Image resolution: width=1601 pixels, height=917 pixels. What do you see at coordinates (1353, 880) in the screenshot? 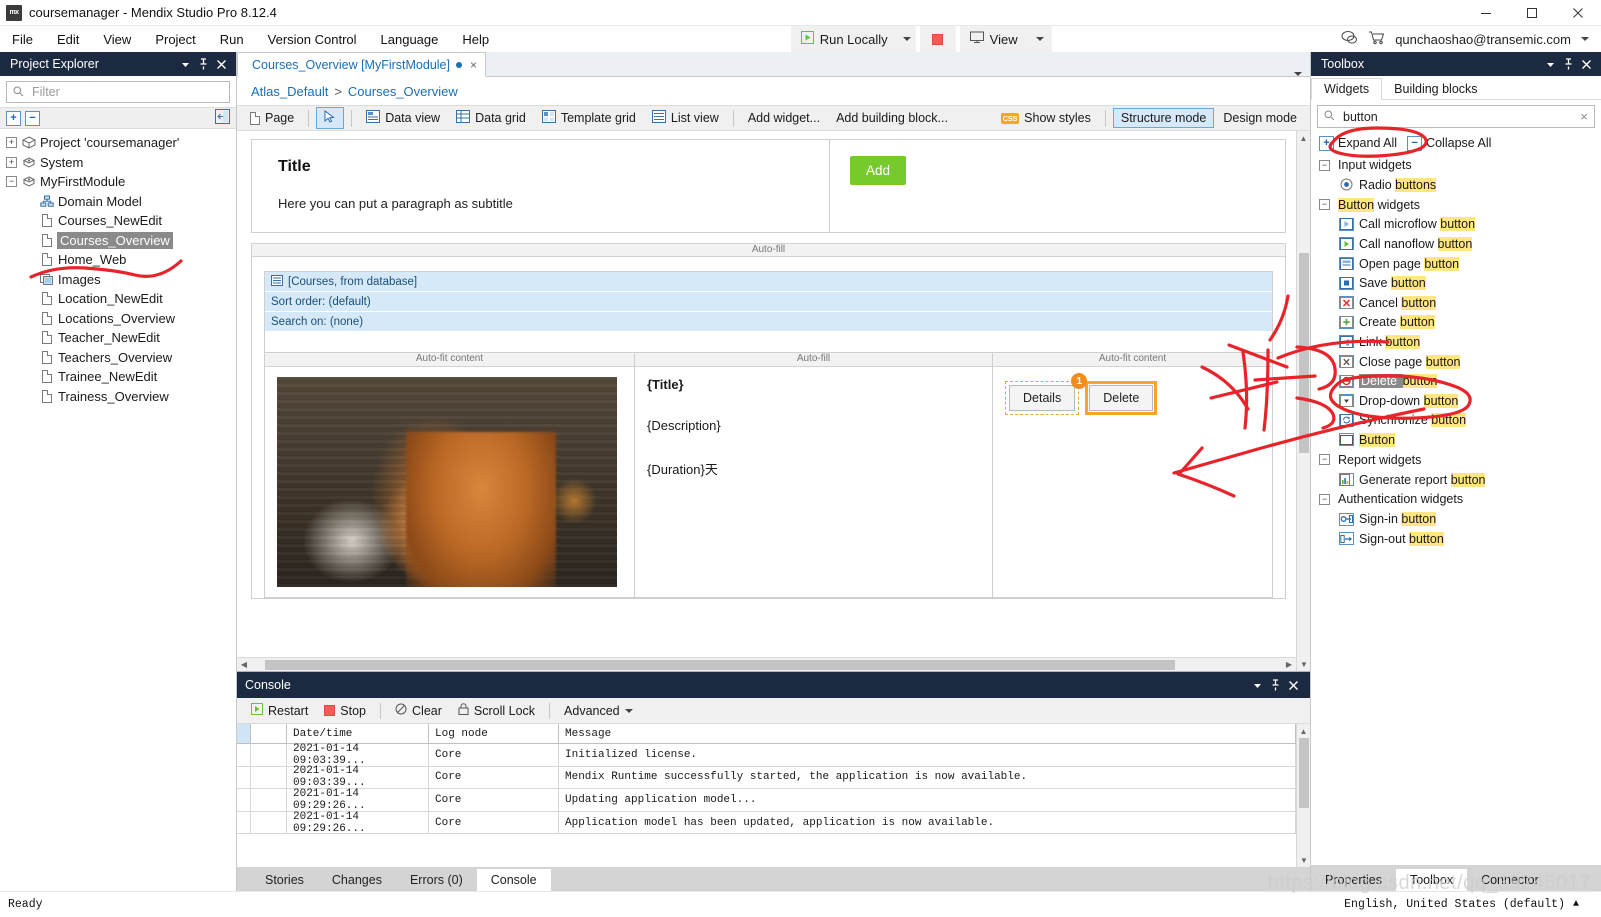
I see `toolbox-footer-tab-properties: Properties` at bounding box center [1353, 880].